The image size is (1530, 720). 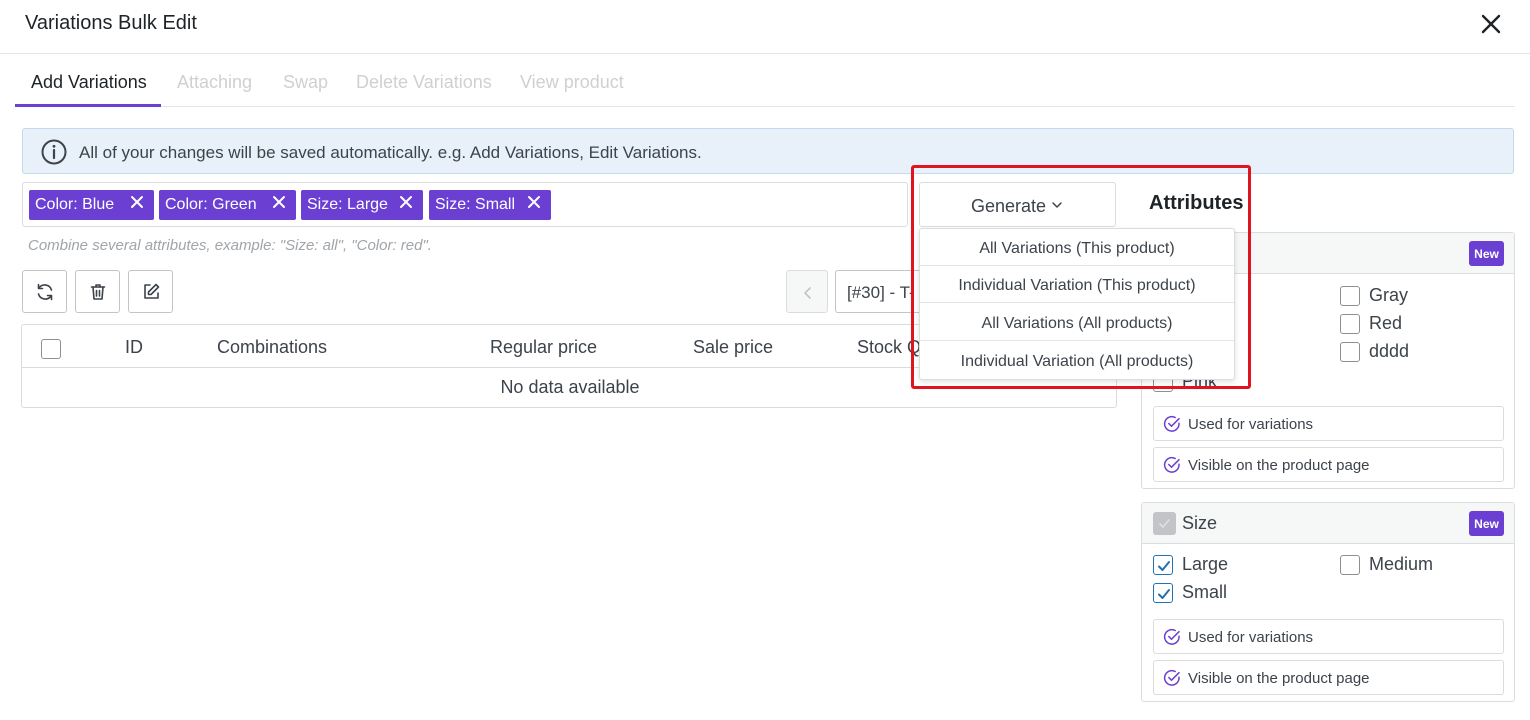 I want to click on column-header-combinations: Combinations, so click(x=272, y=347).